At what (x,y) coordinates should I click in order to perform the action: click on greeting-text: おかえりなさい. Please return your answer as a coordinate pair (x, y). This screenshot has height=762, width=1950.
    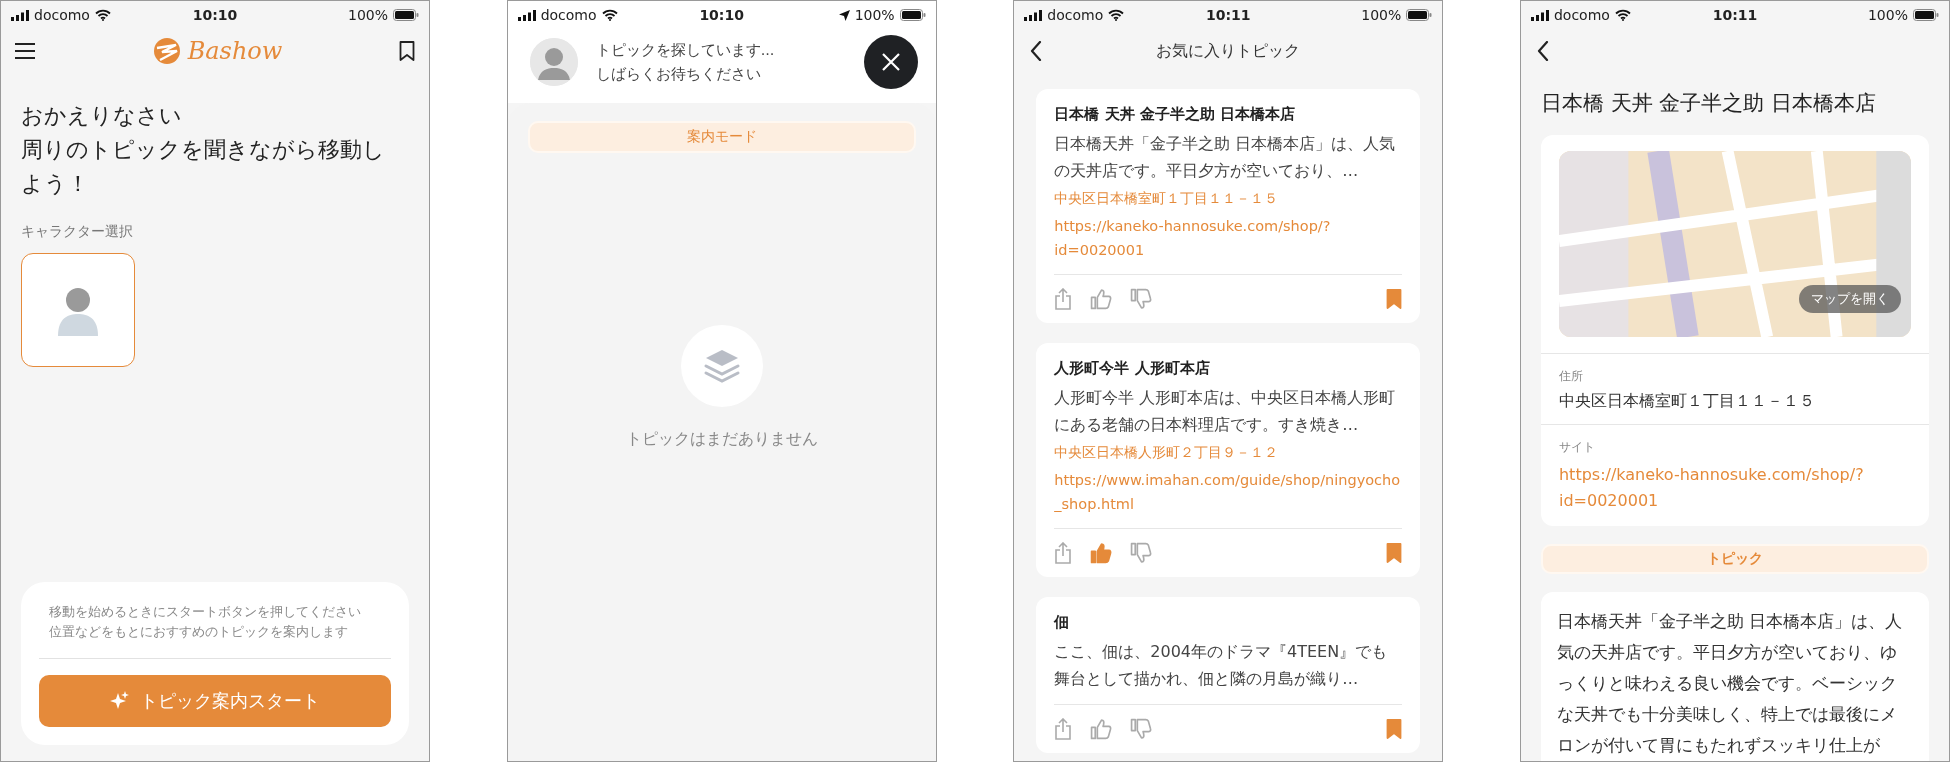
    Looking at the image, I should click on (102, 116).